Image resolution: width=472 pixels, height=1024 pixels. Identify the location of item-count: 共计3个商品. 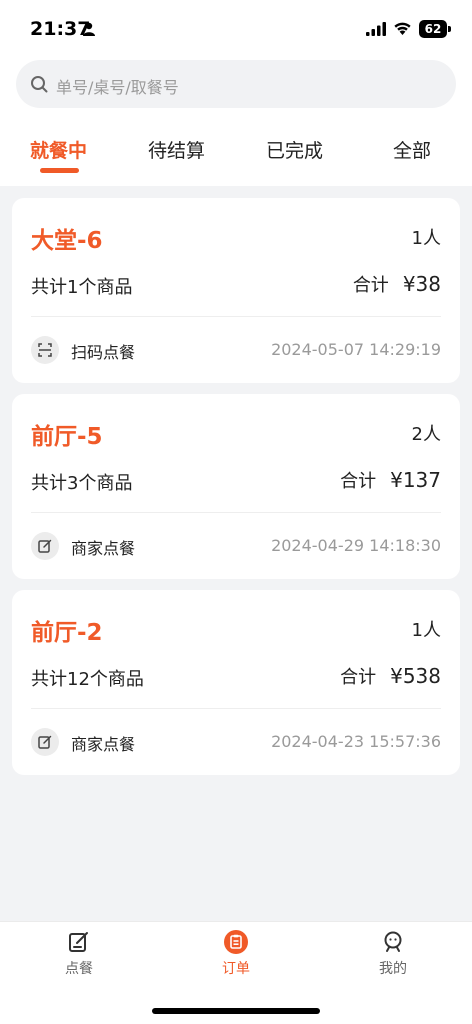
(82, 483).